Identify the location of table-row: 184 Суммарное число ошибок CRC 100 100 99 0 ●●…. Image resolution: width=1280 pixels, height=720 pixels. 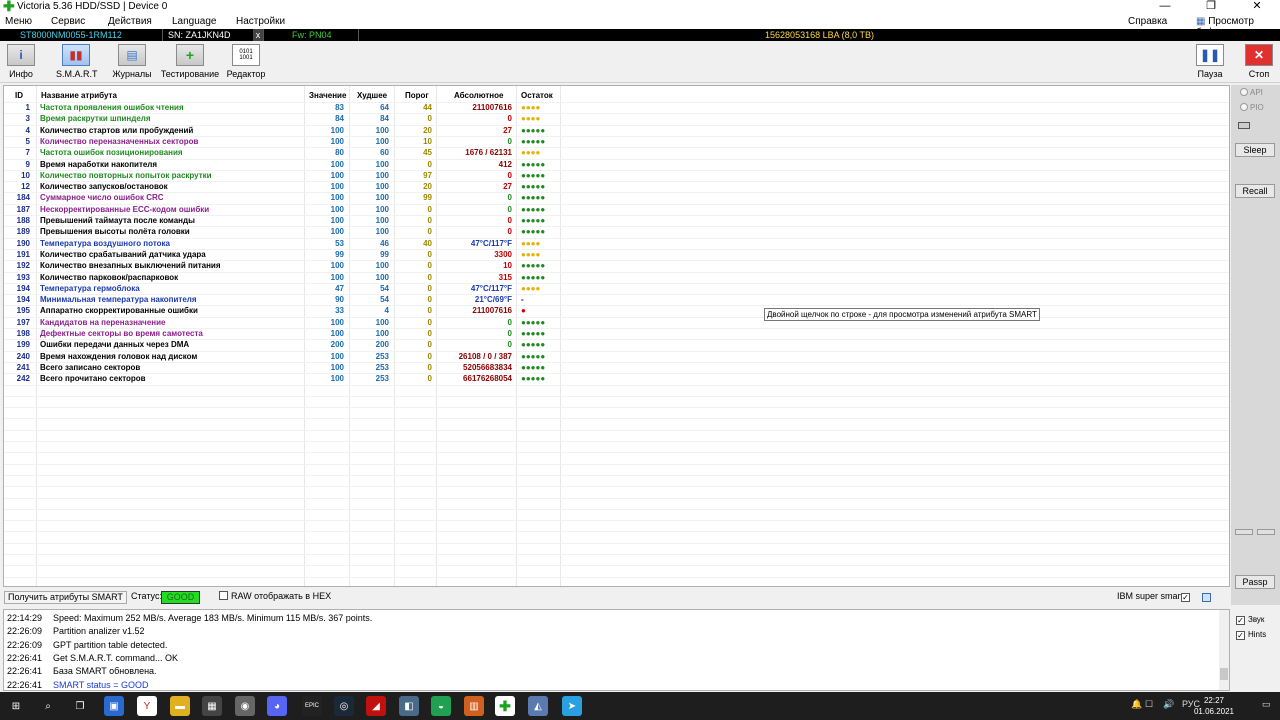
(284, 198).